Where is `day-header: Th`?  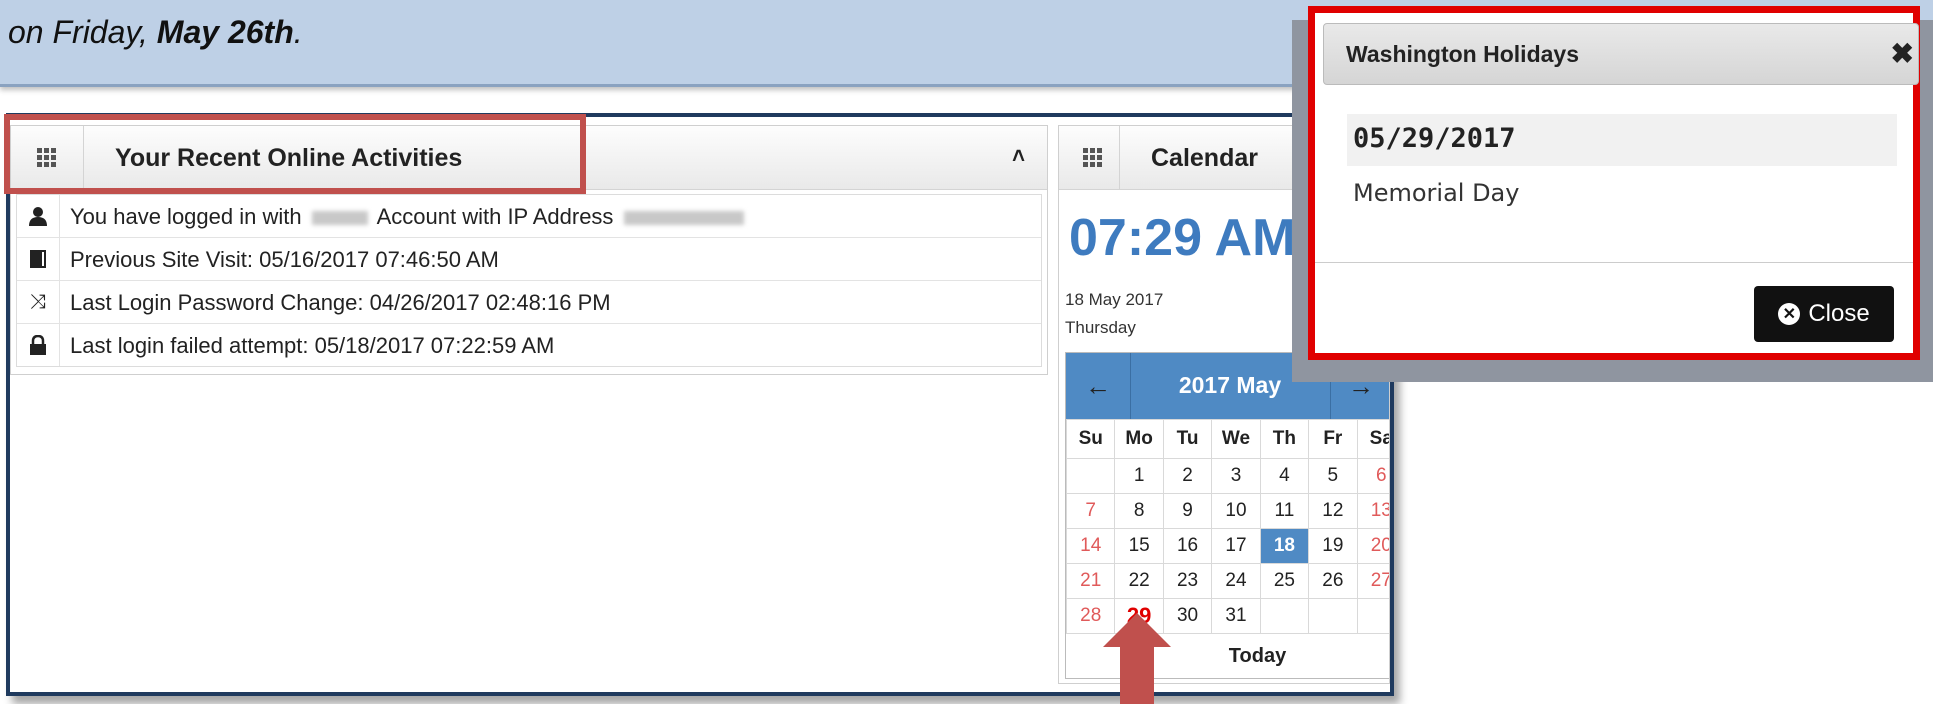 day-header: Th is located at coordinates (1284, 439).